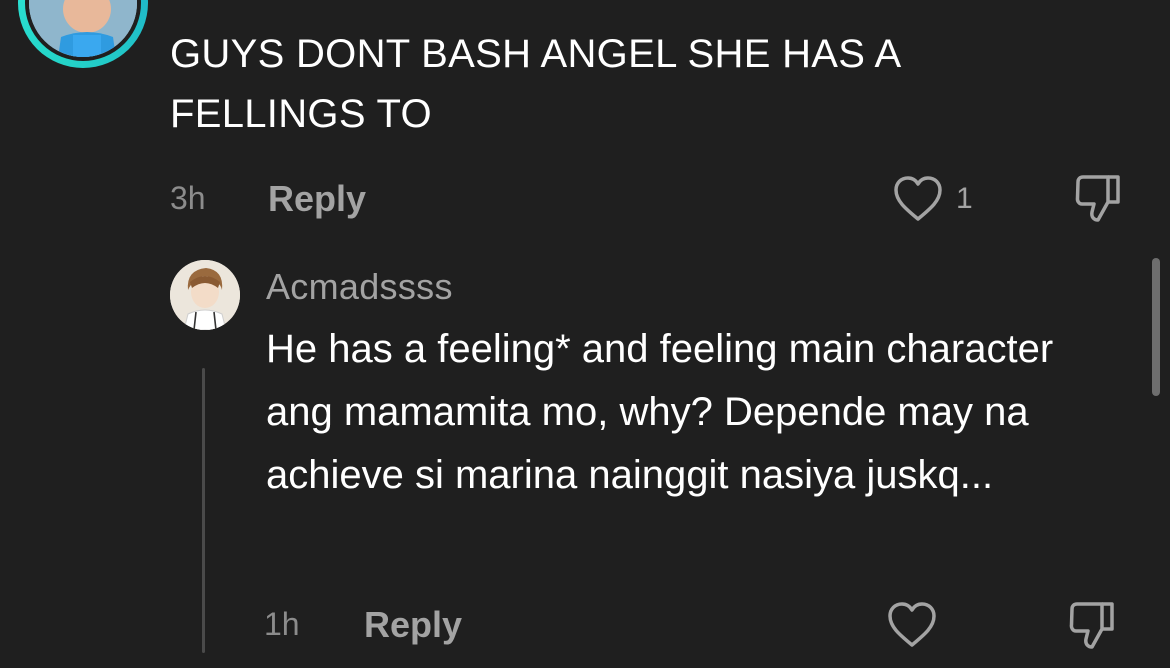 The image size is (1170, 668). I want to click on commenter-avatar, so click(83, 34).